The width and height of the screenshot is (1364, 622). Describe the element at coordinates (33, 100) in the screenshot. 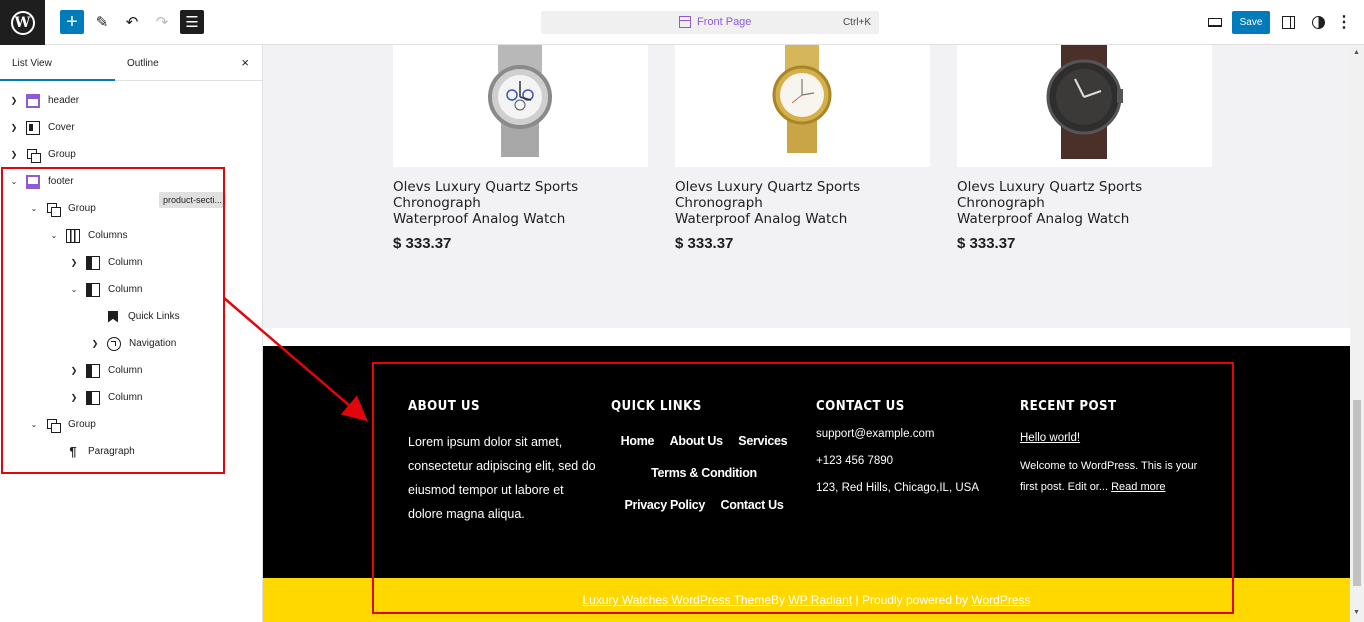

I see `template-part-header-icon` at that location.